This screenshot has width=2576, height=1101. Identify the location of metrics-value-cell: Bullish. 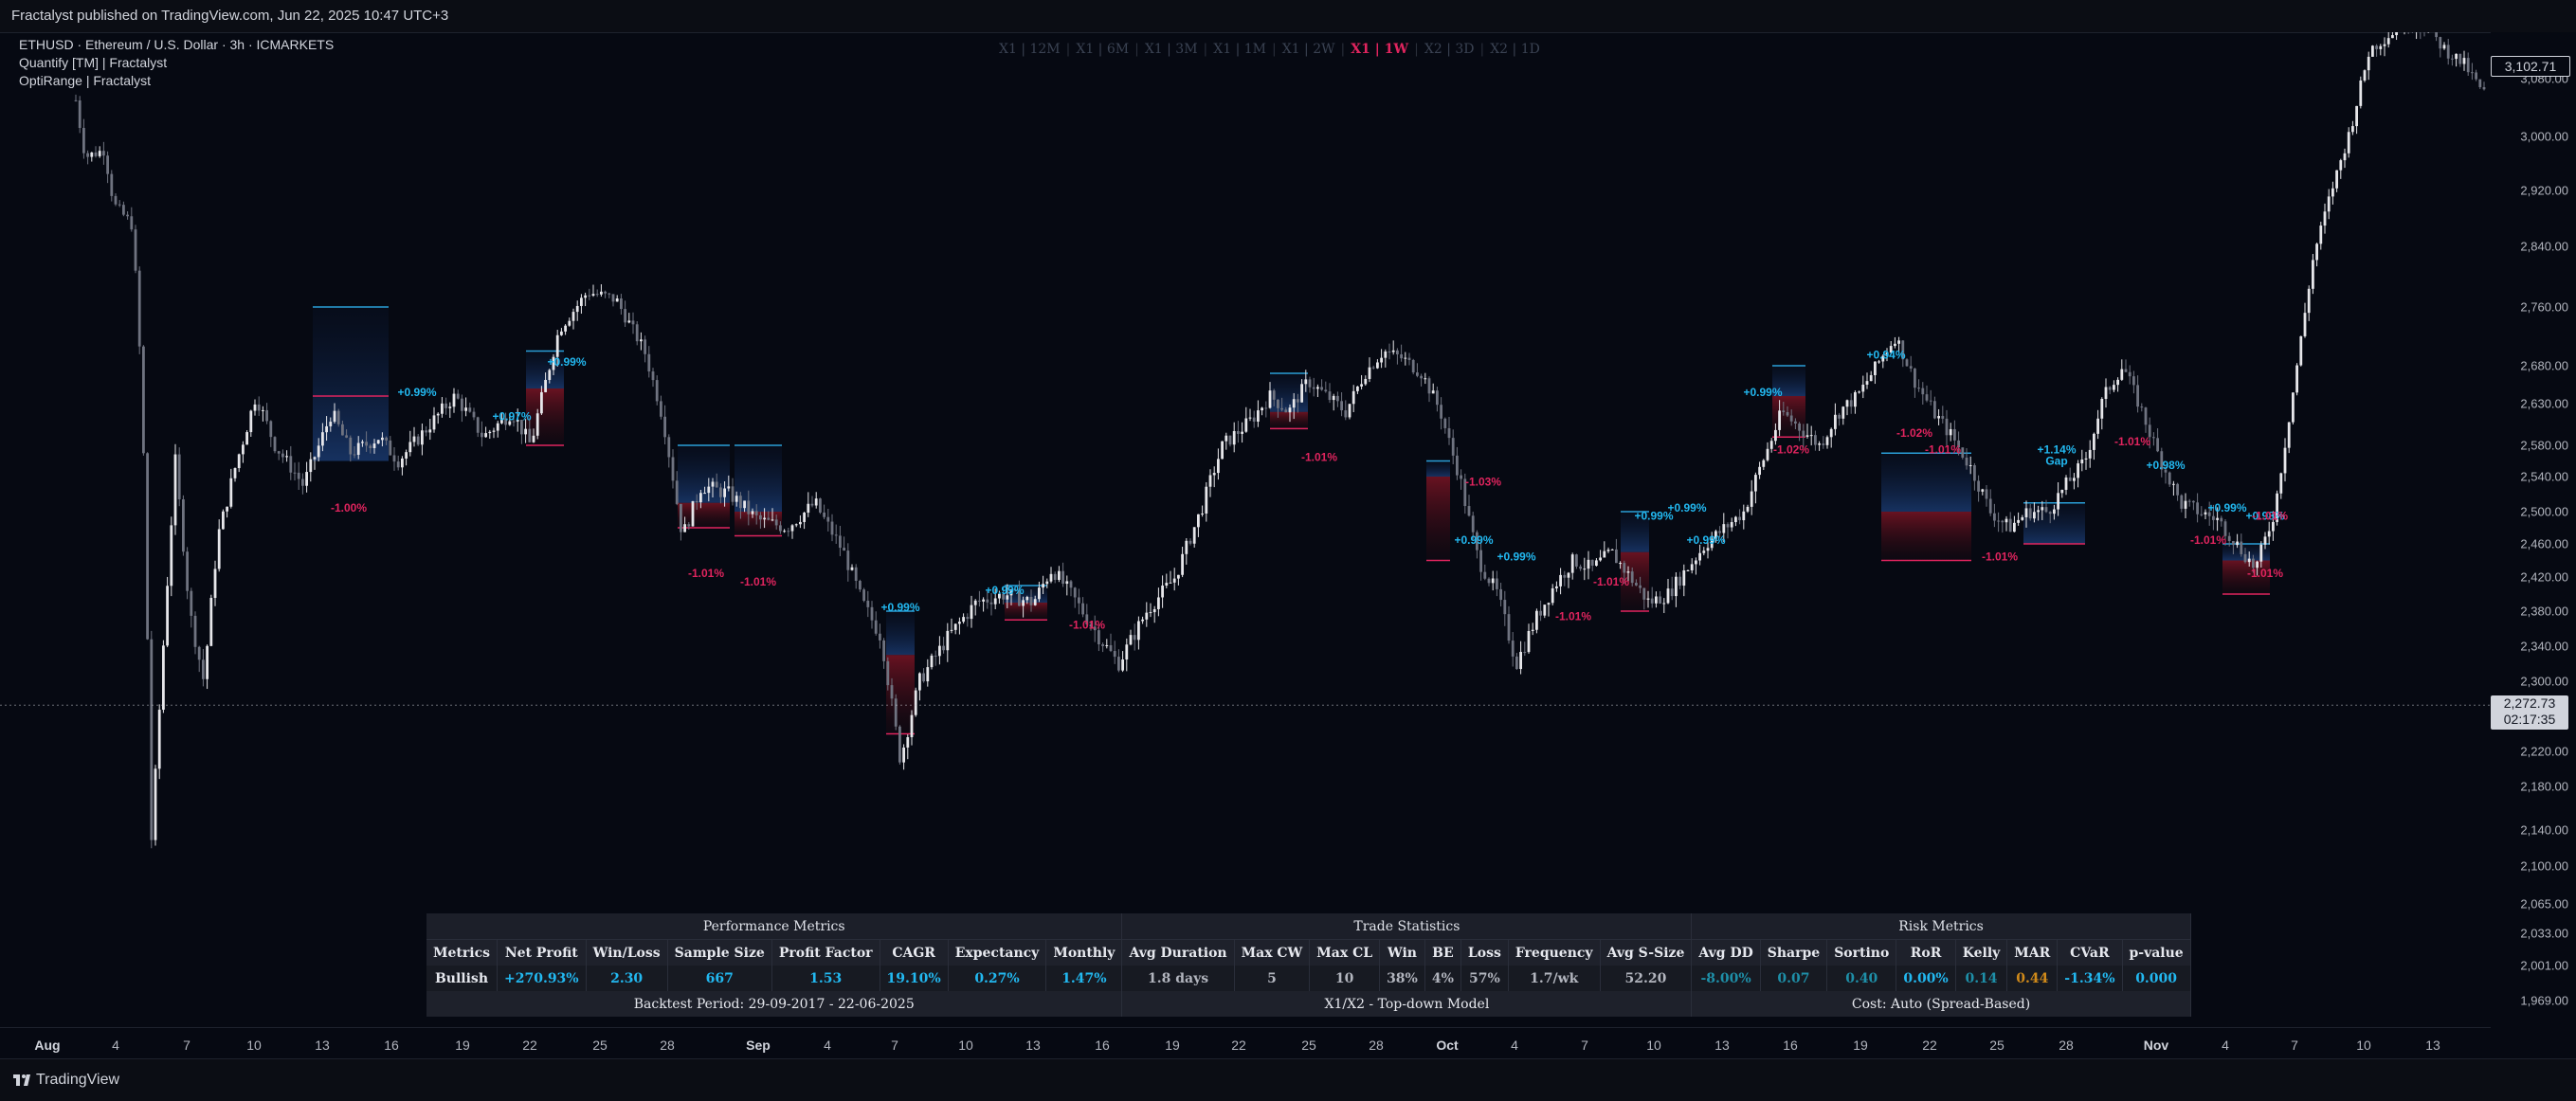
(461, 978).